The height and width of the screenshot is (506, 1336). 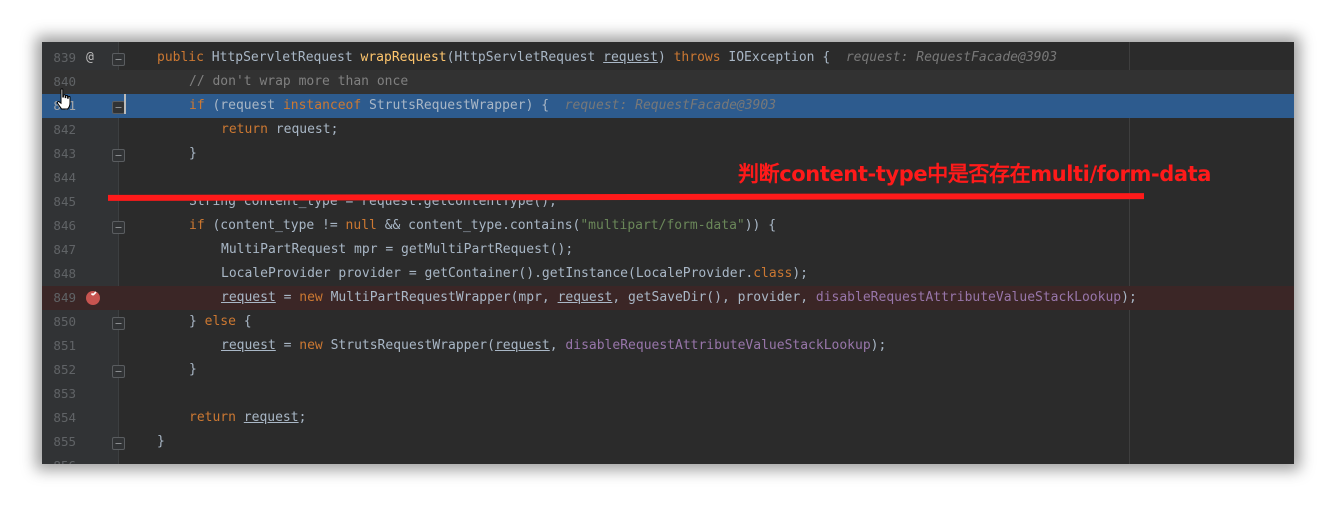 I want to click on line-number: 852, so click(x=59, y=370).